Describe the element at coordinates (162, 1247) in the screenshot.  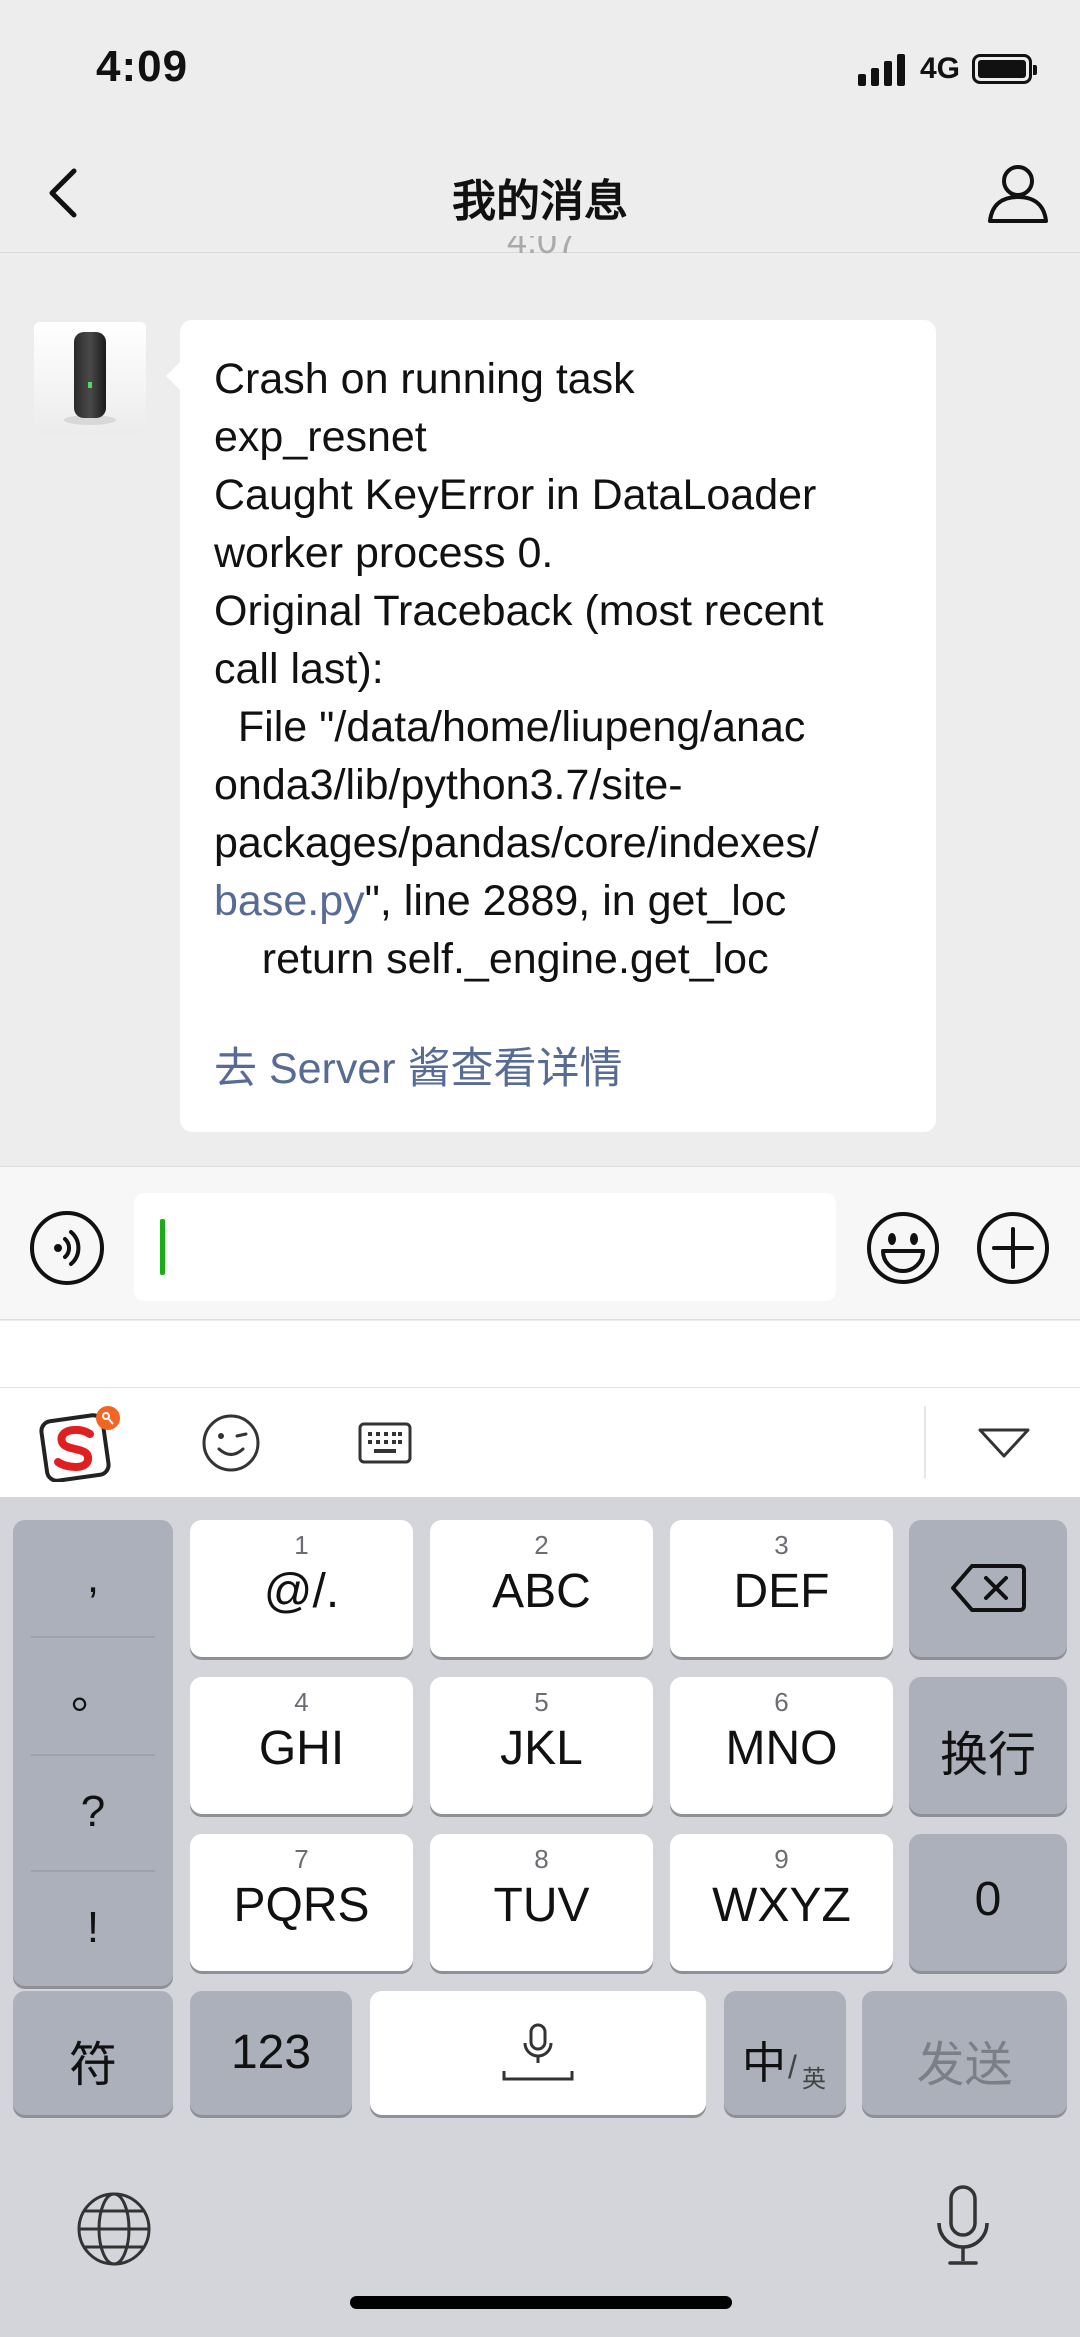
I see `text-cursor` at that location.